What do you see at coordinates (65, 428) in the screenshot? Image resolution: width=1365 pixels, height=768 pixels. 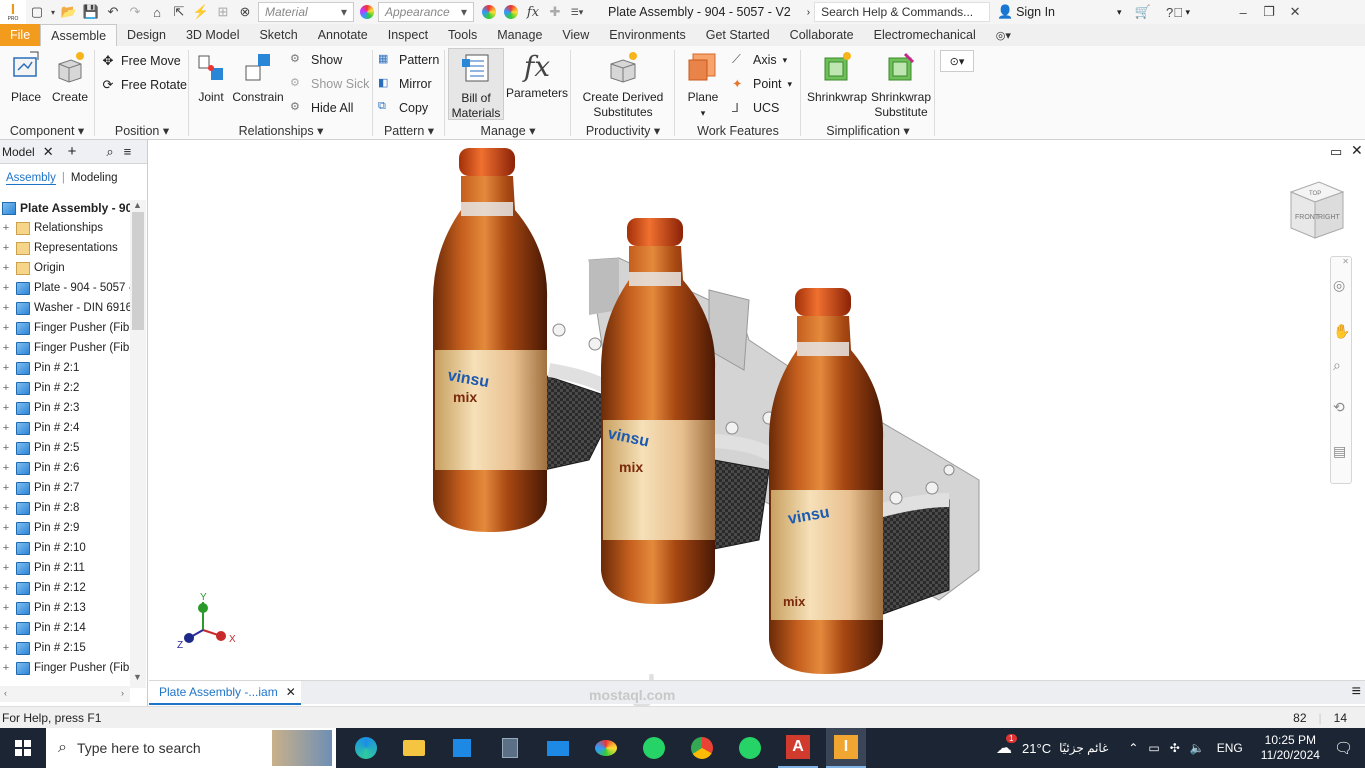 I see `tree-item: + Pin # 2:4` at bounding box center [65, 428].